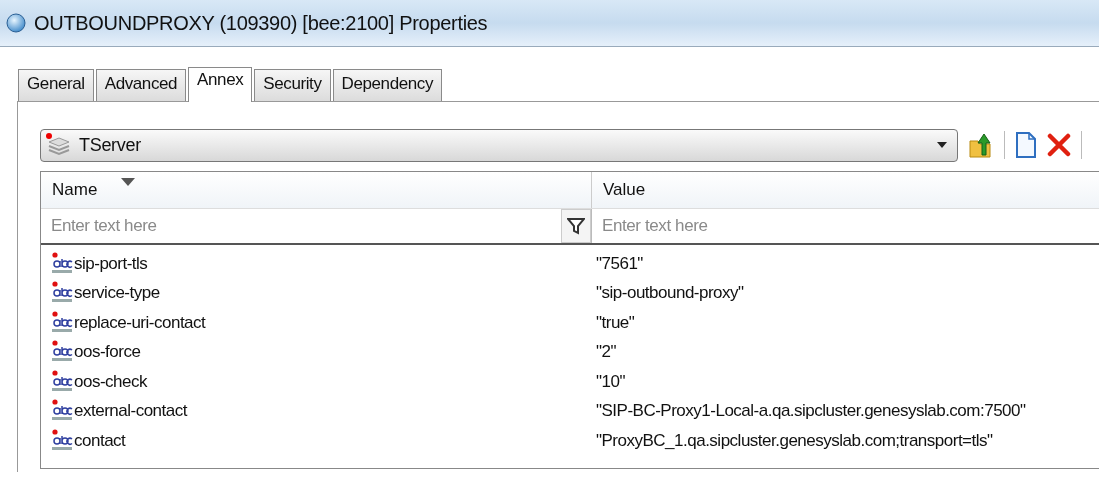 The image size is (1099, 479). What do you see at coordinates (56, 85) in the screenshot?
I see `tab: General` at bounding box center [56, 85].